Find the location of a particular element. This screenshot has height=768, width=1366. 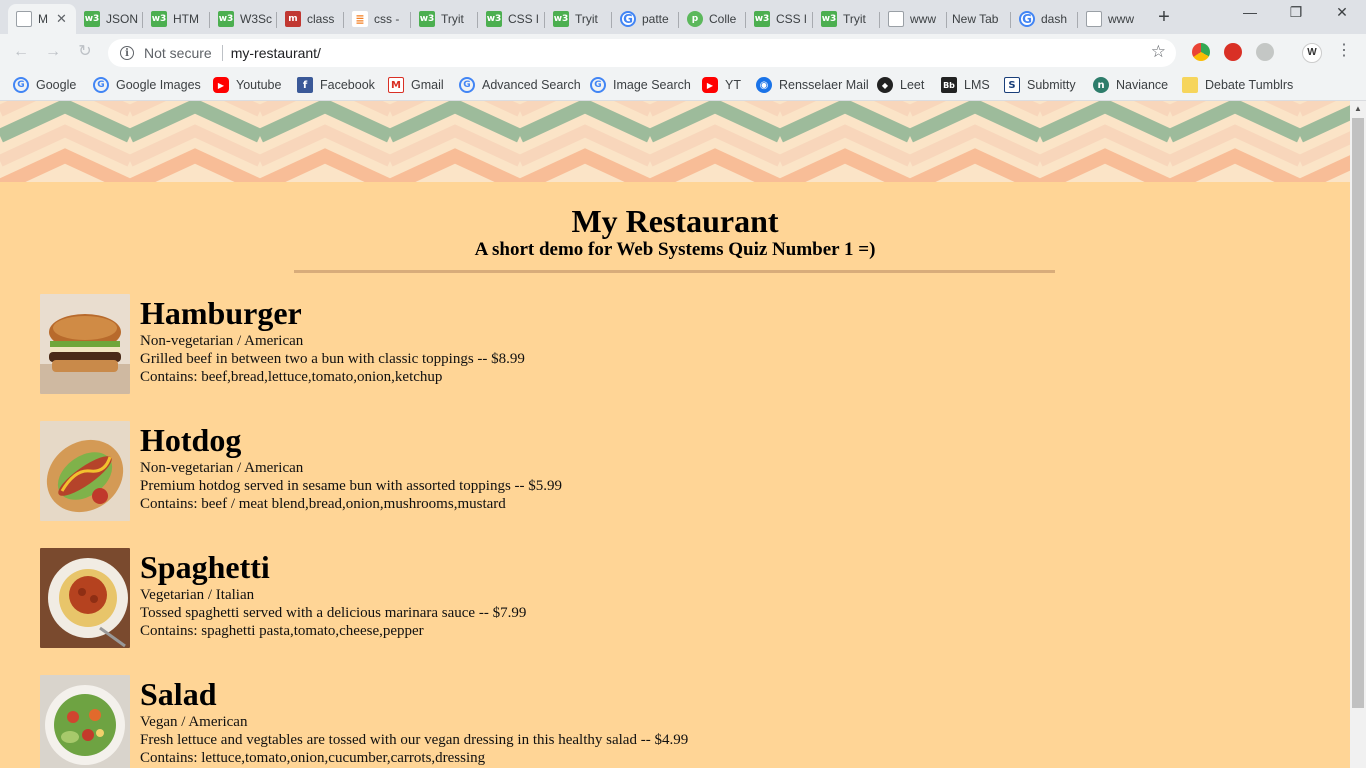

bookmark-label: Advanced Search is located at coordinates (531, 85).